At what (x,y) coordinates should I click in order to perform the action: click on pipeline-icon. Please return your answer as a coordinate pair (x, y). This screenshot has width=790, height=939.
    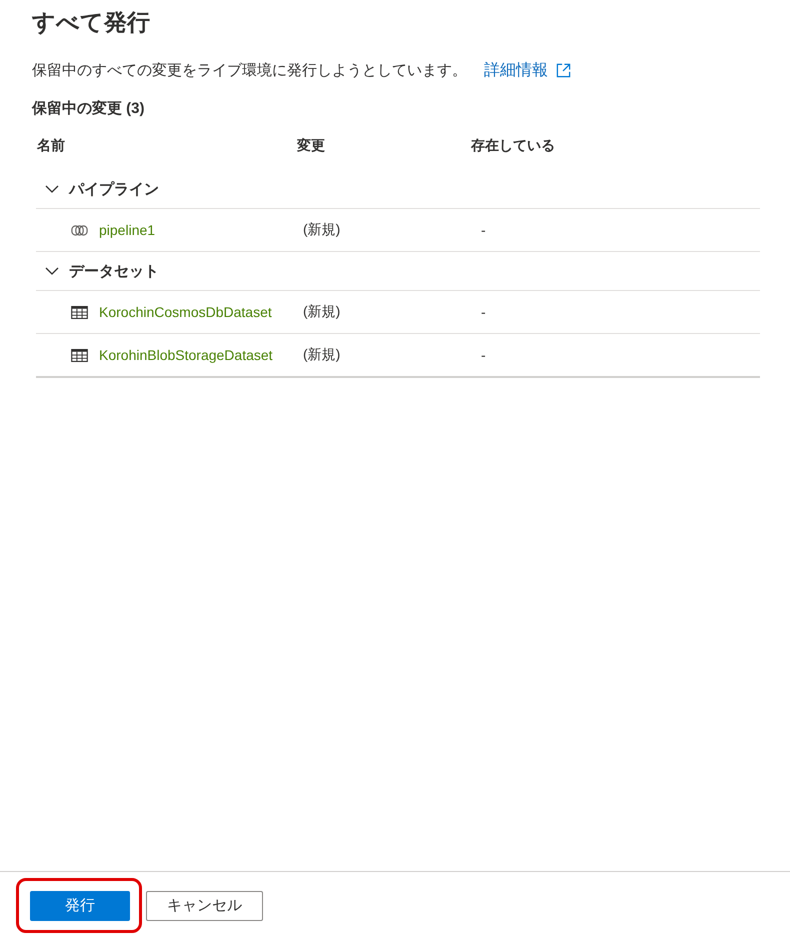
    Looking at the image, I should click on (79, 230).